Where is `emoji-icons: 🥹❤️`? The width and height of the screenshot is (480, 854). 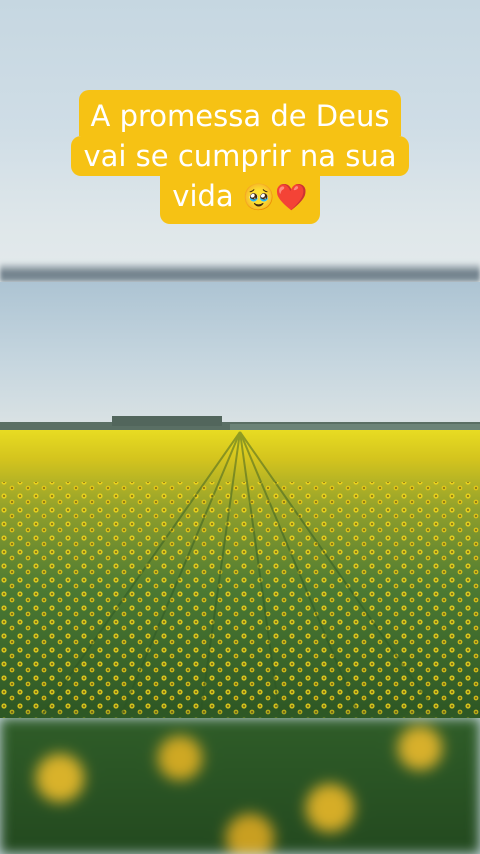
emoji-icons: 🥹❤️ is located at coordinates (275, 198).